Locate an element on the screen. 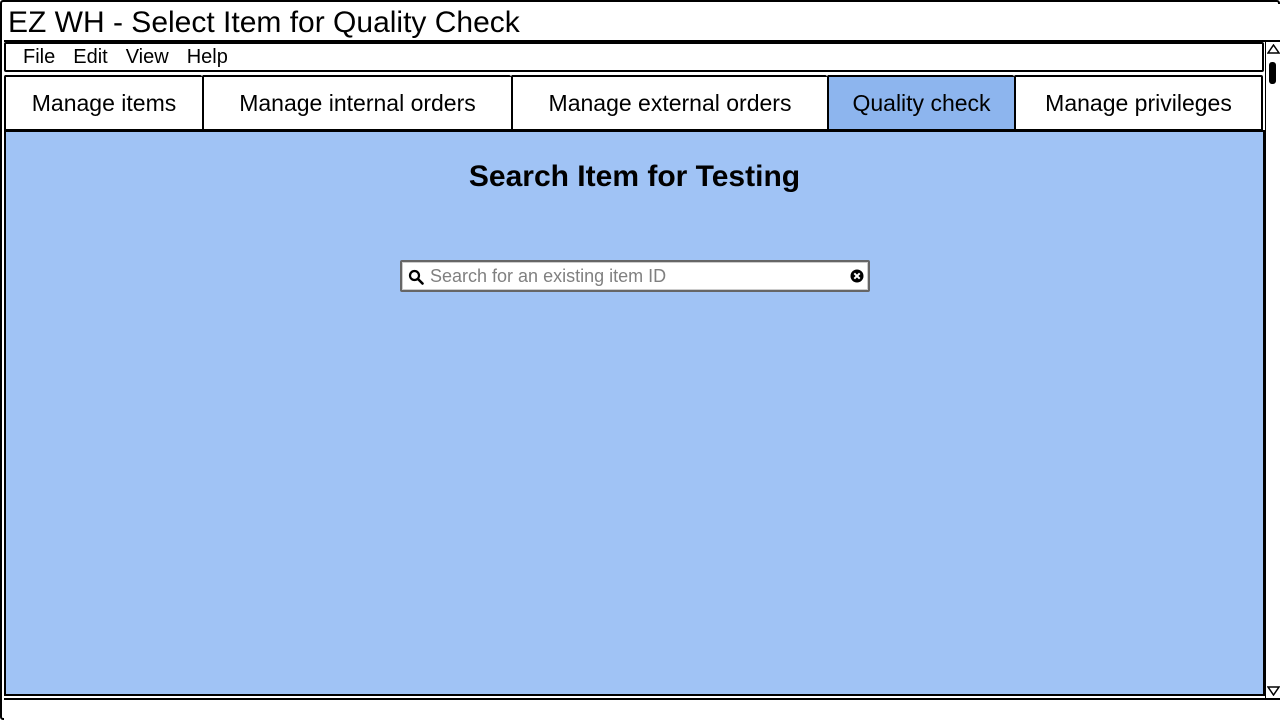  tab-quality-check: Quality check is located at coordinates (920, 103).